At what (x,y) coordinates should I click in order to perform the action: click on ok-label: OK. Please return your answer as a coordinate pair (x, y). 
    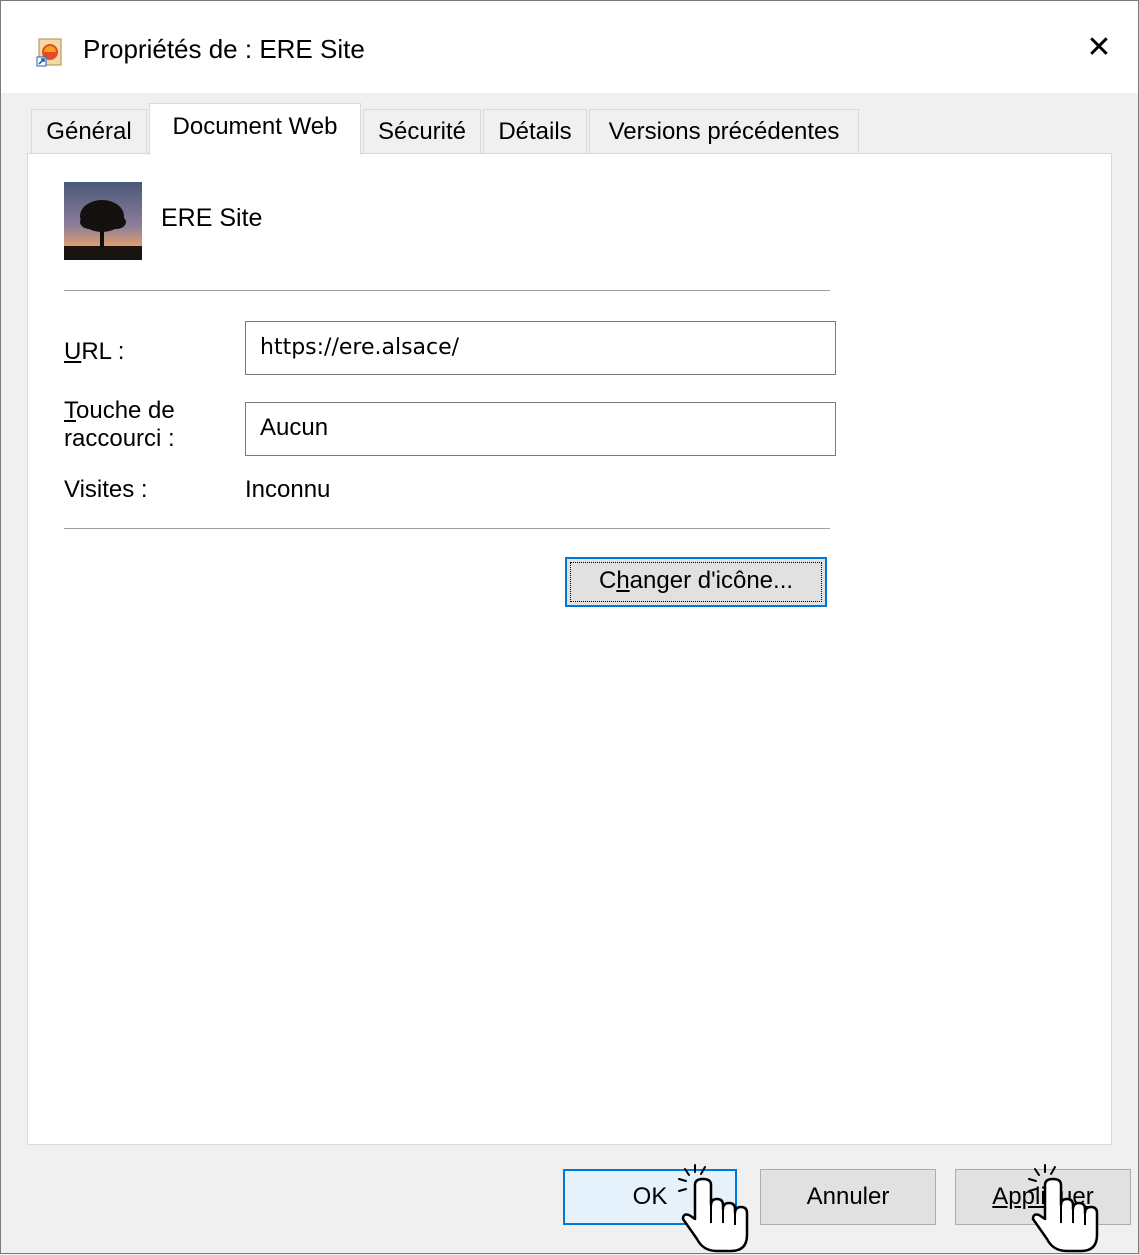
    Looking at the image, I should click on (650, 1196).